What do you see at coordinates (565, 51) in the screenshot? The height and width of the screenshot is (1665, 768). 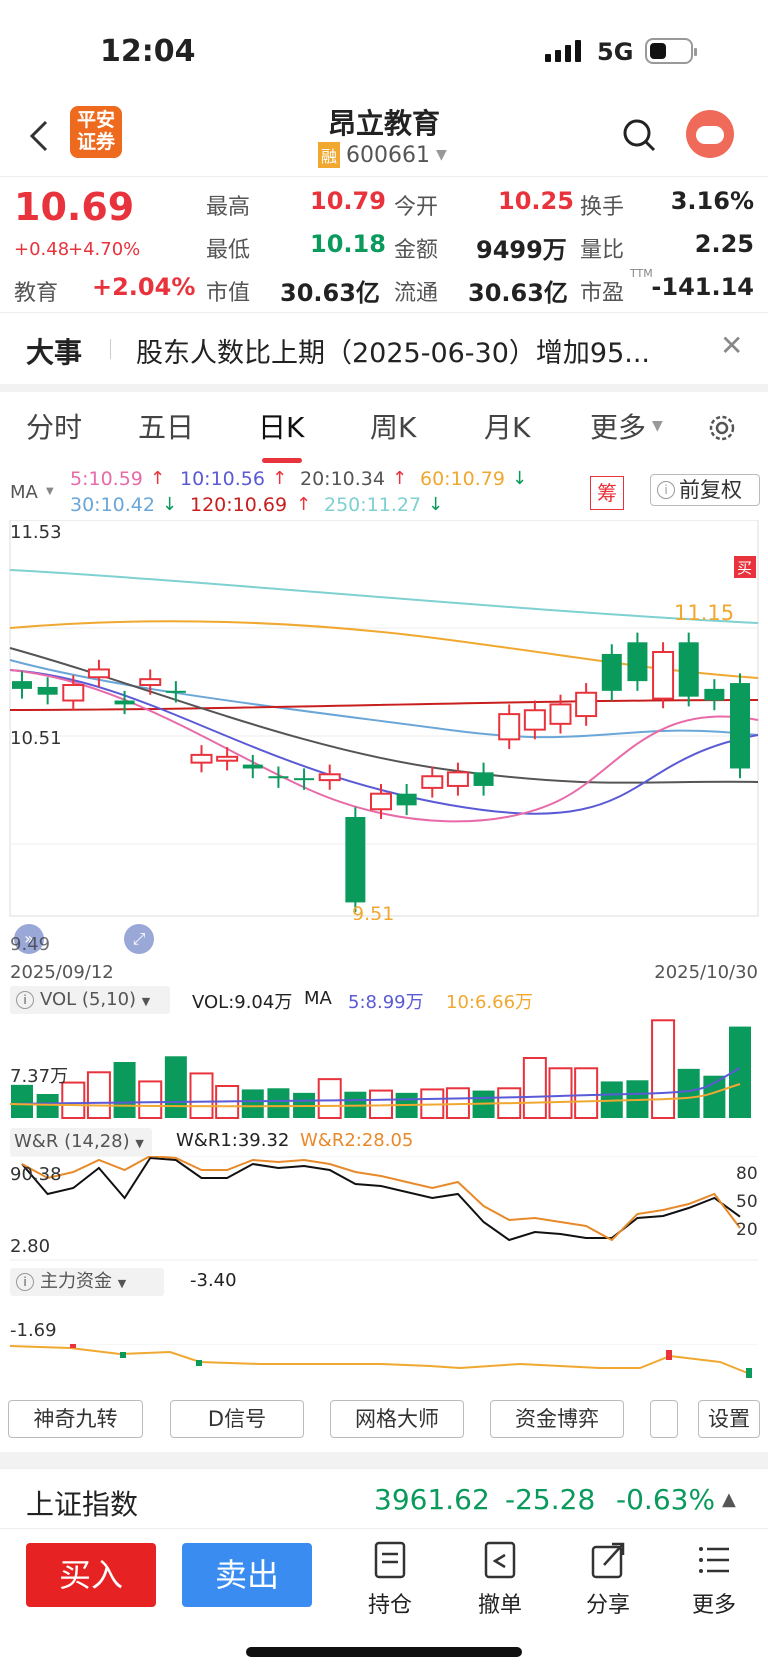 I see `signal-icon` at bounding box center [565, 51].